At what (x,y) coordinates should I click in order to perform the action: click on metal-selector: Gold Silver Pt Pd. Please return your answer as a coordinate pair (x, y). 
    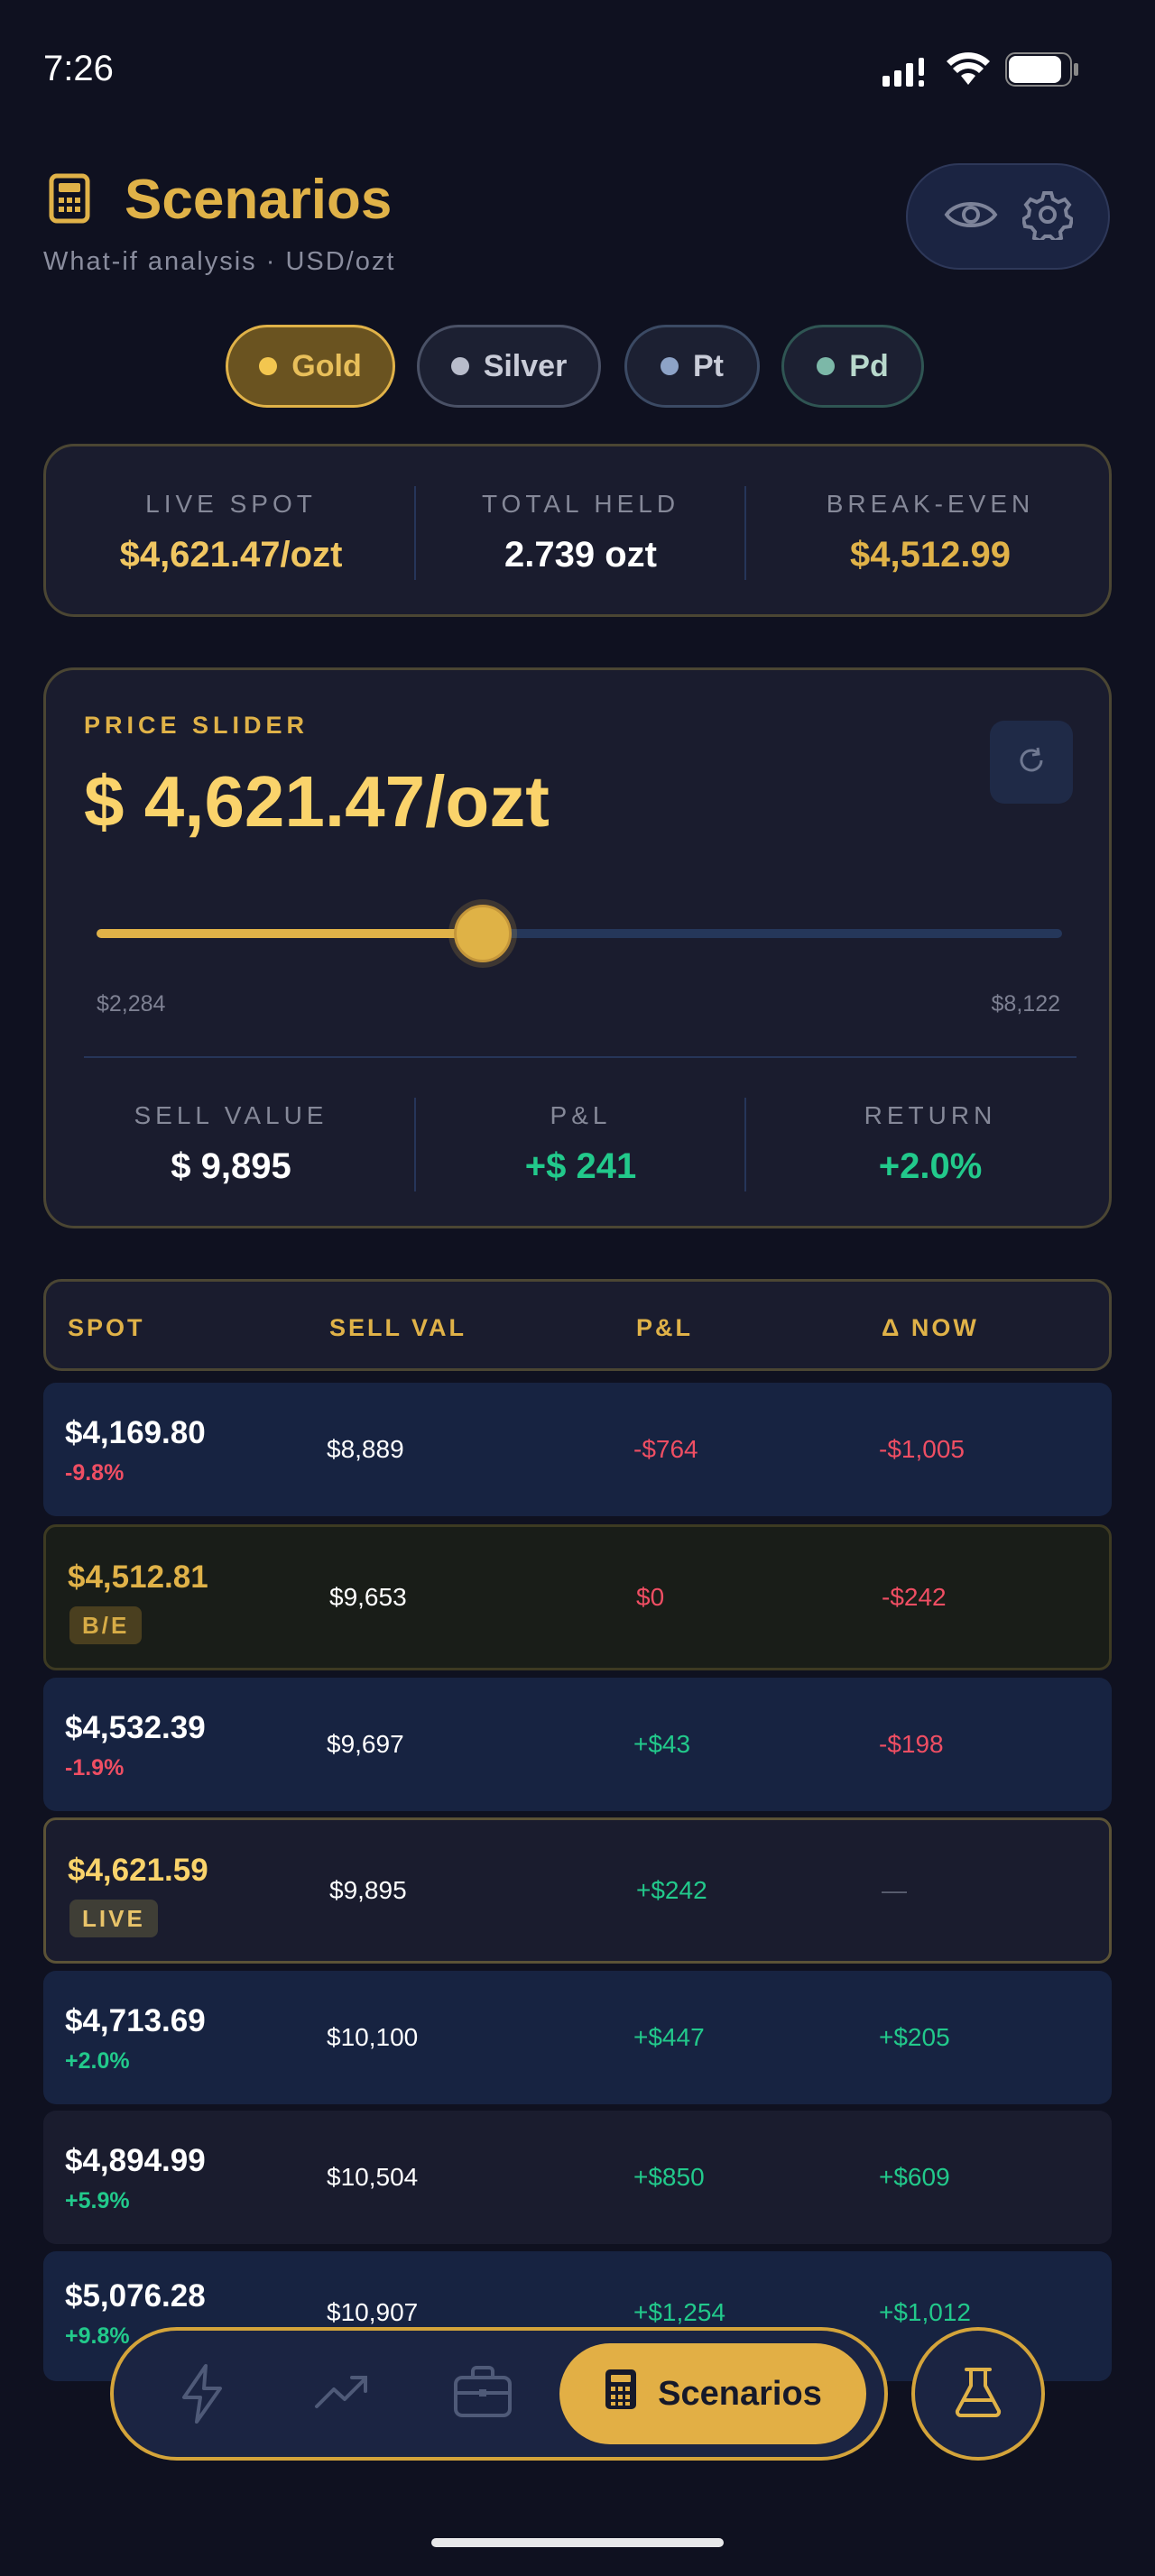
    Looking at the image, I should click on (577, 367).